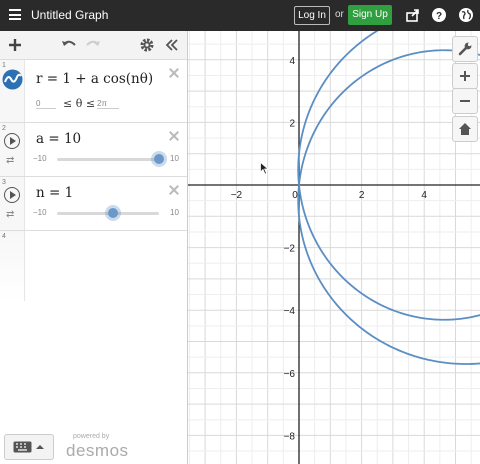  Describe the element at coordinates (15, 14) in the screenshot. I see `menu-icon` at that location.